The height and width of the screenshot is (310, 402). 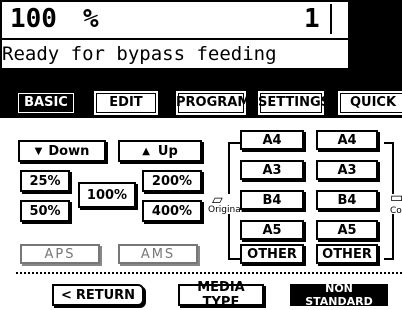 I want to click on zoom-down-button: ▼ Down, so click(x=62, y=151).